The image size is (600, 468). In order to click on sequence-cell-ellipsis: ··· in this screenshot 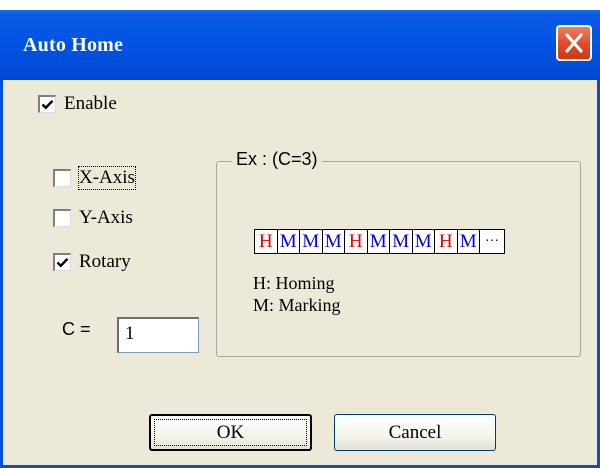, I will do `click(492, 241)`.